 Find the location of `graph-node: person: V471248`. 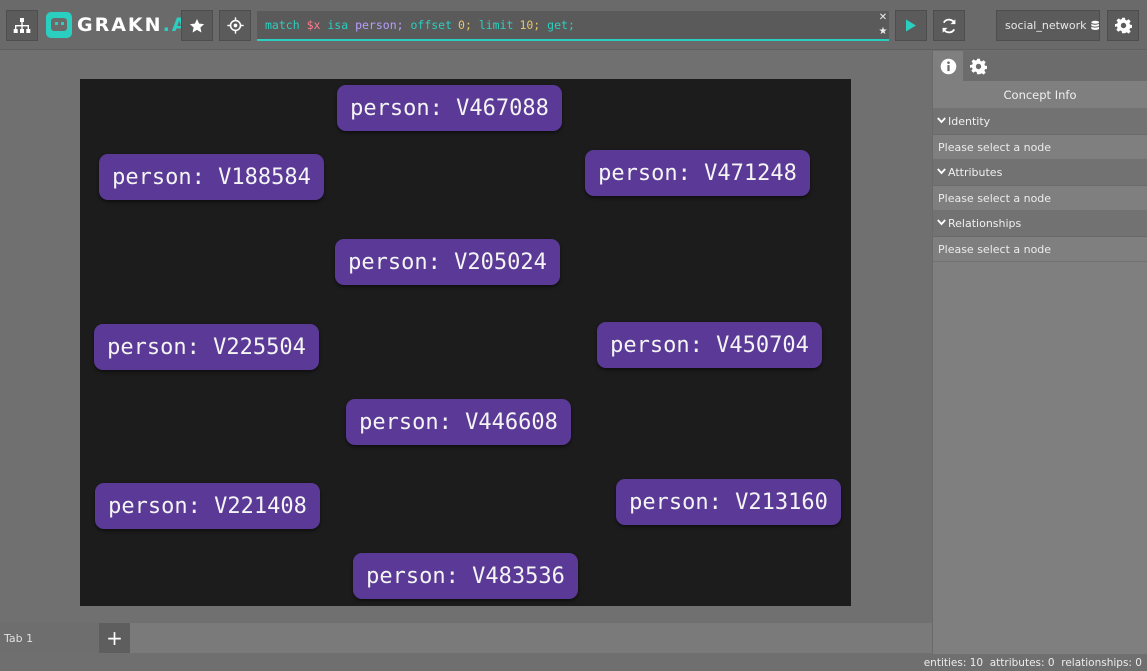

graph-node: person: V471248 is located at coordinates (697, 173).